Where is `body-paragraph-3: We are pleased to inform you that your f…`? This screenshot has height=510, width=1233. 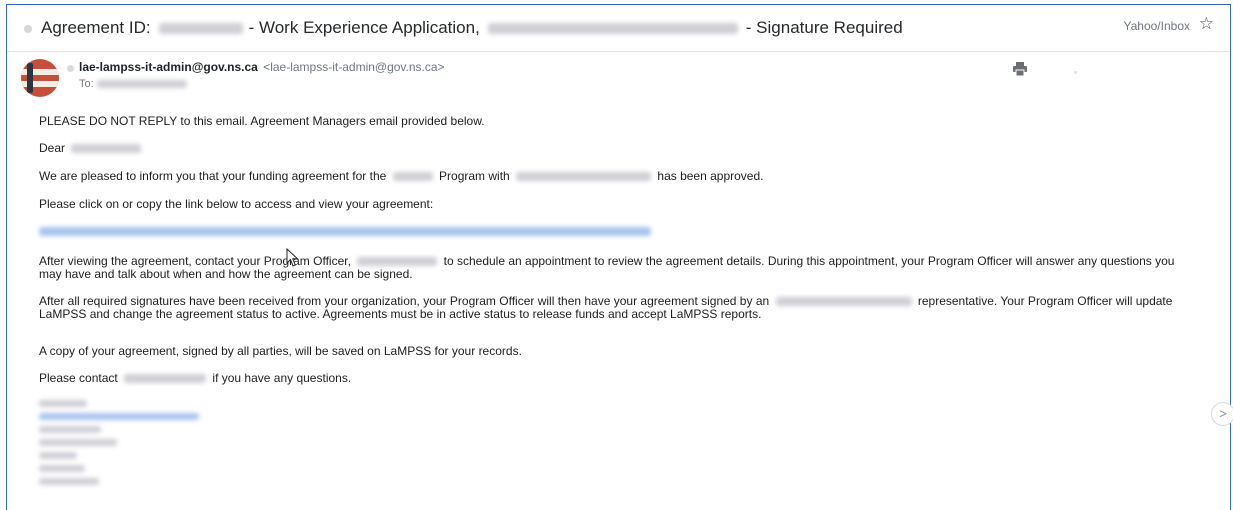 body-paragraph-3: We are pleased to inform you that your f… is located at coordinates (401, 176).